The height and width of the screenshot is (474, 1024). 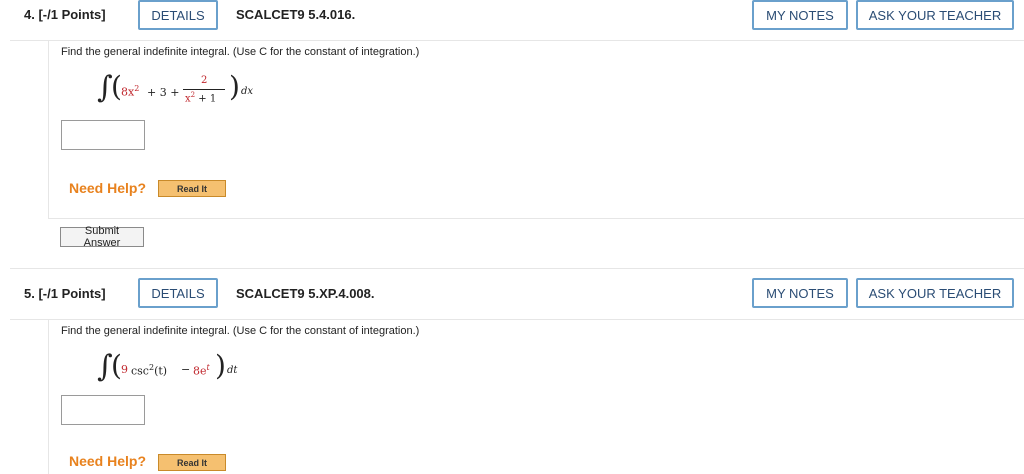 What do you see at coordinates (65, 293) in the screenshot?
I see `question-5-points: 5. [-/1 Points]` at bounding box center [65, 293].